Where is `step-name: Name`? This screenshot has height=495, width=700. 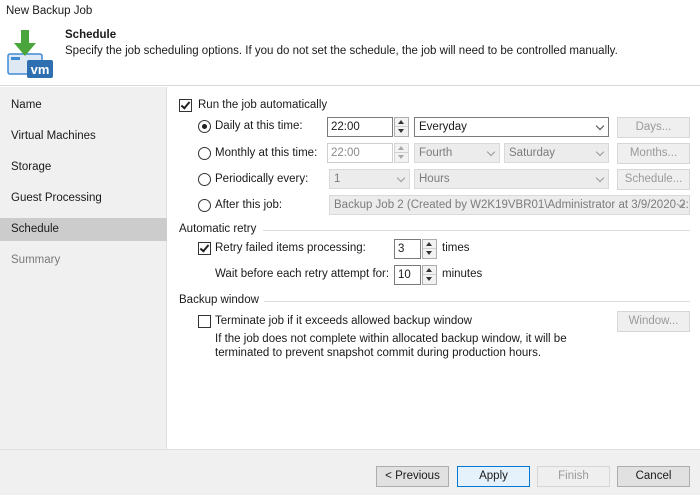
step-name: Name is located at coordinates (83, 105).